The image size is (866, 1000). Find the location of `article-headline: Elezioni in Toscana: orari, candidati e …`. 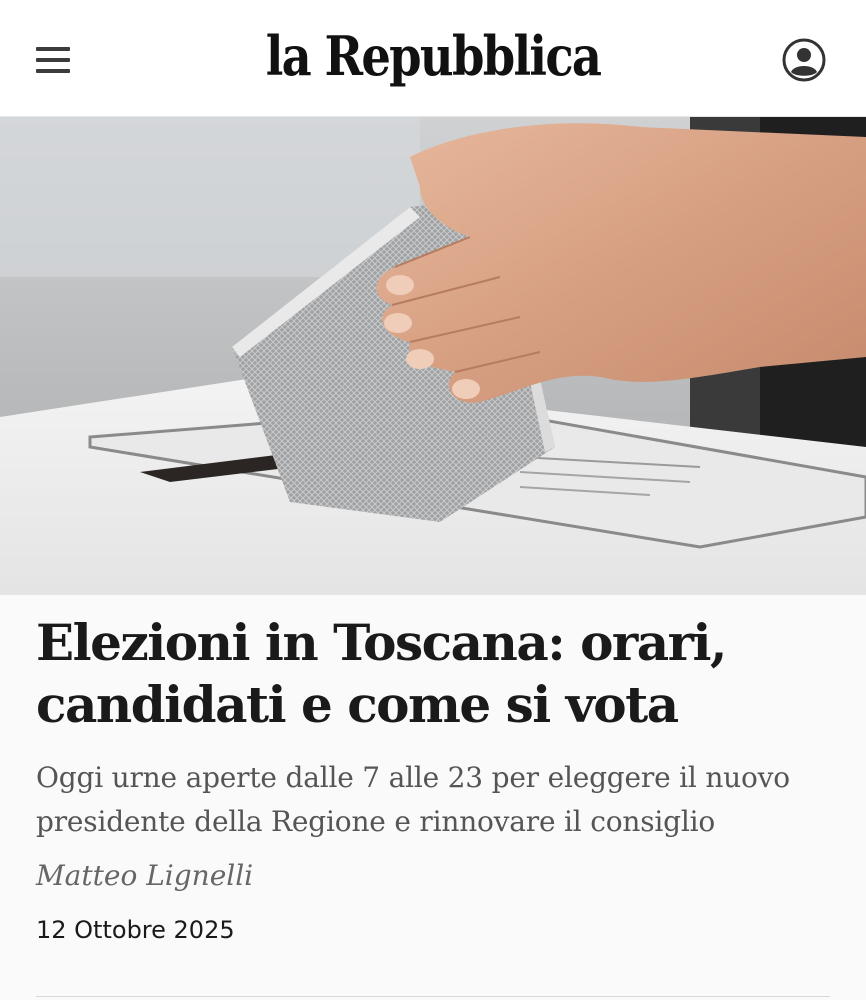

article-headline: Elezioni in Toscana: orari, candidati e … is located at coordinates (436, 674).